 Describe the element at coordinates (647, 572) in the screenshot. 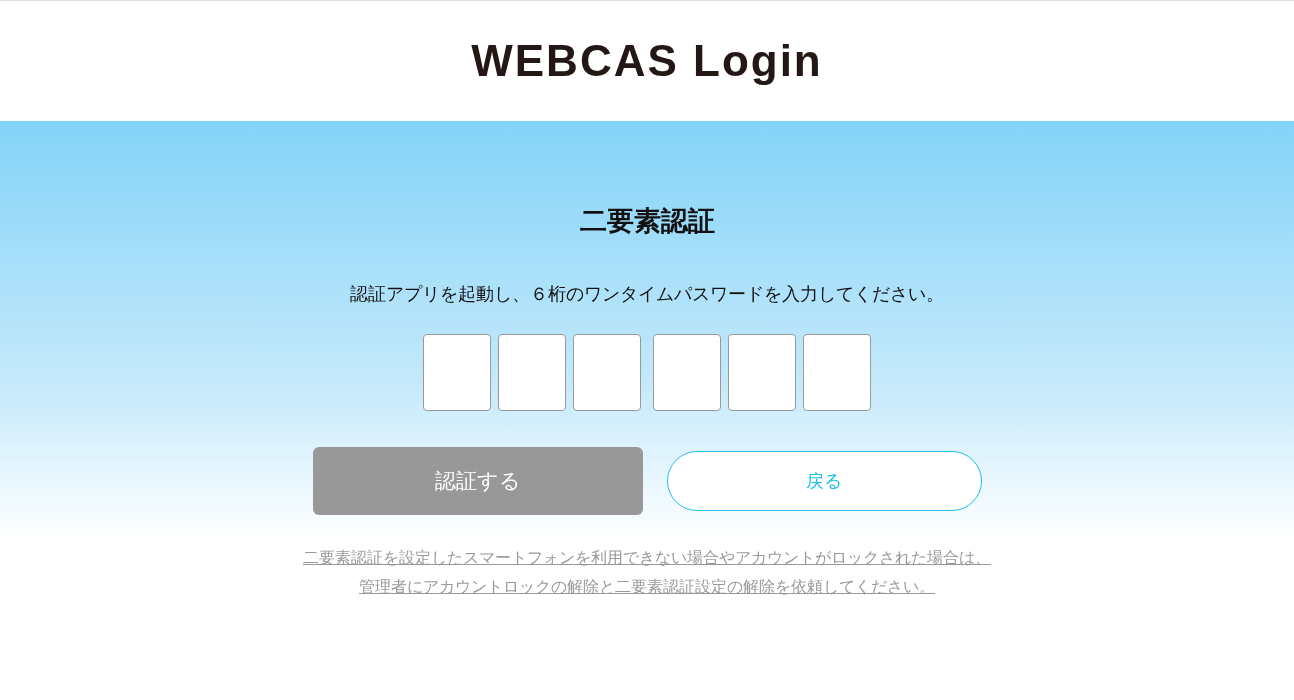

I see `help-link: 二要素認証を設定したスマートフォンを利用できない場合やアカウントがロックされた場合は、 管理者にアカウントロックの解除と二要素認証設定の解除を依頼してください。` at that location.